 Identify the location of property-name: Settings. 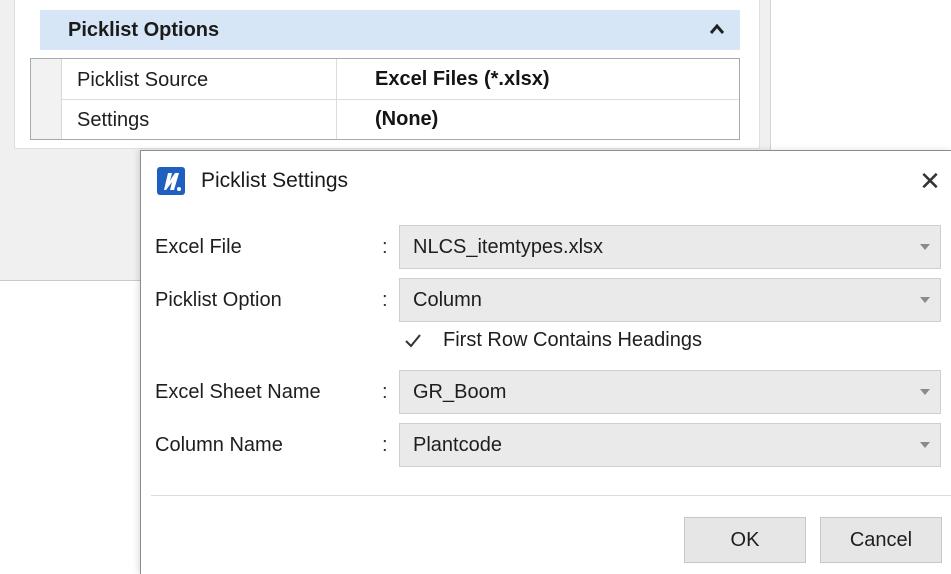
(113, 120).